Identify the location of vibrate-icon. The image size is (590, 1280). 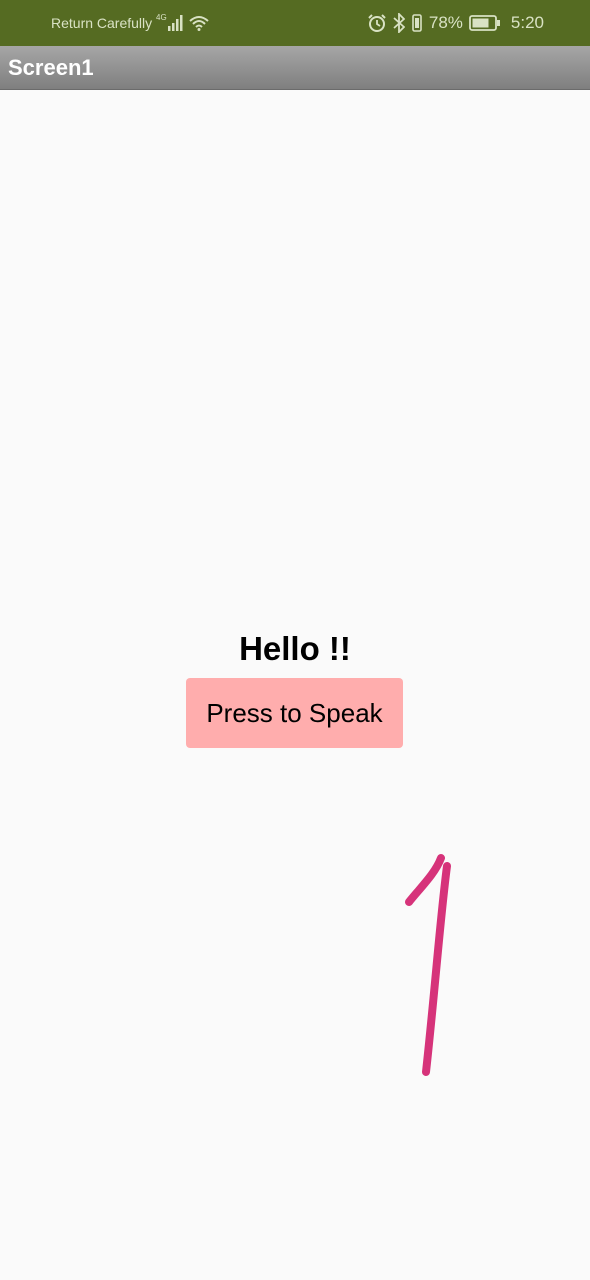
(417, 23).